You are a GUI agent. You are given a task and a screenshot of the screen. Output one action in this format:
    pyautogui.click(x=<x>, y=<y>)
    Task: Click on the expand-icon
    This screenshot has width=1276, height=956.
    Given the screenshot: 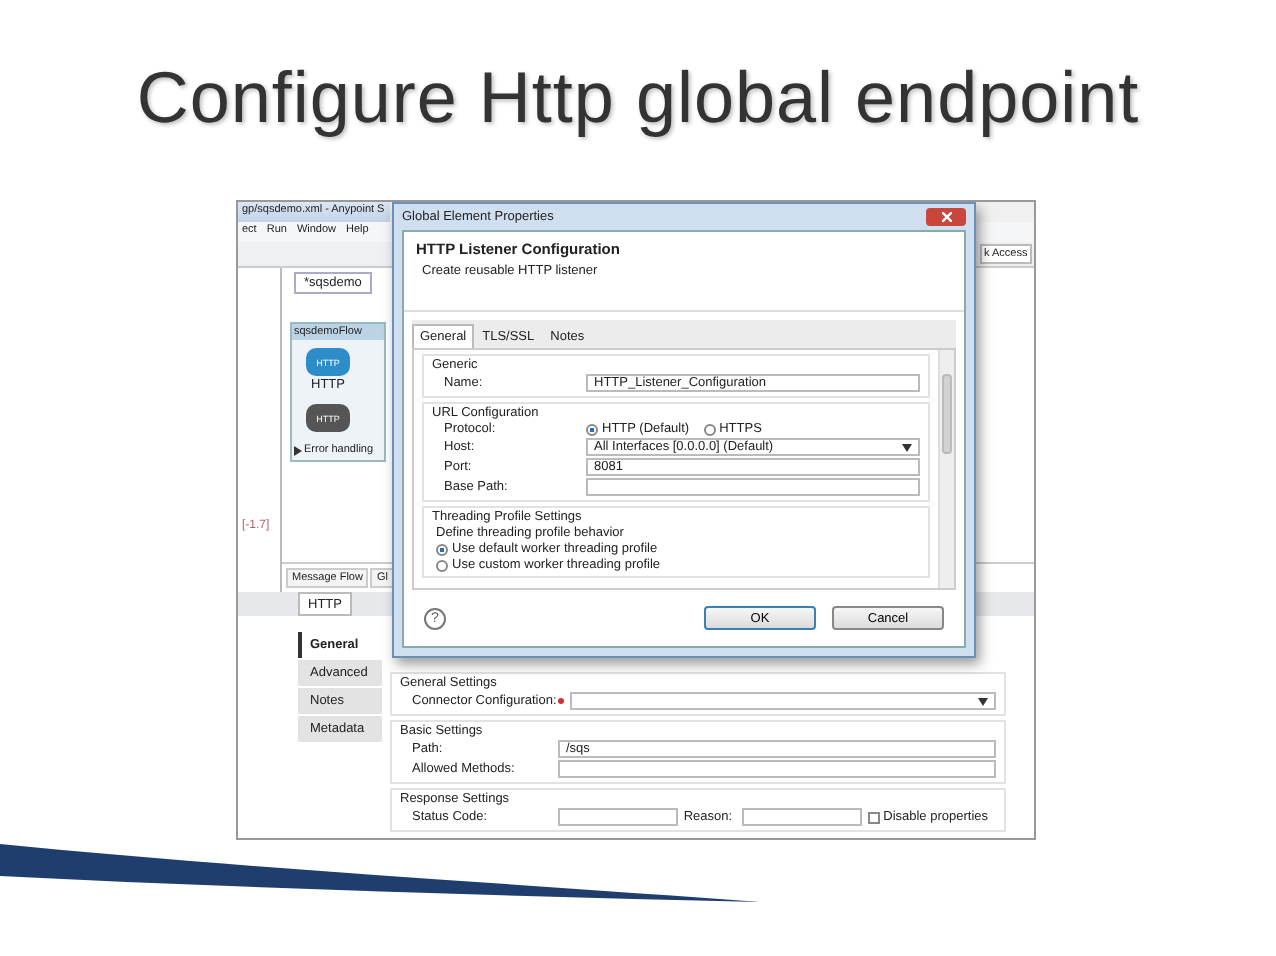 What is the action you would take?
    pyautogui.click(x=298, y=450)
    